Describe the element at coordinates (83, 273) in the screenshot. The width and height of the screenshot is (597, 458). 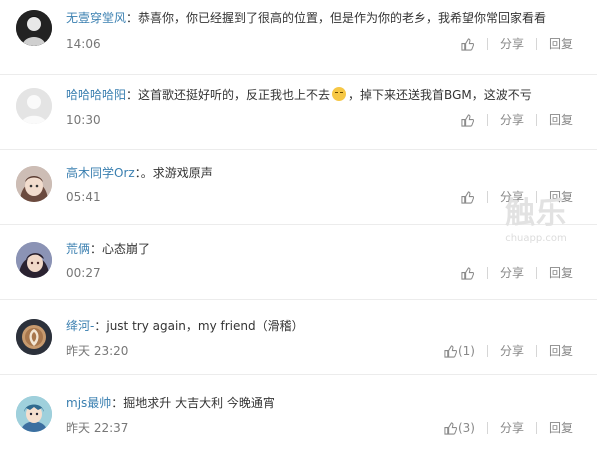
I see `comment-time: 00:27` at that location.